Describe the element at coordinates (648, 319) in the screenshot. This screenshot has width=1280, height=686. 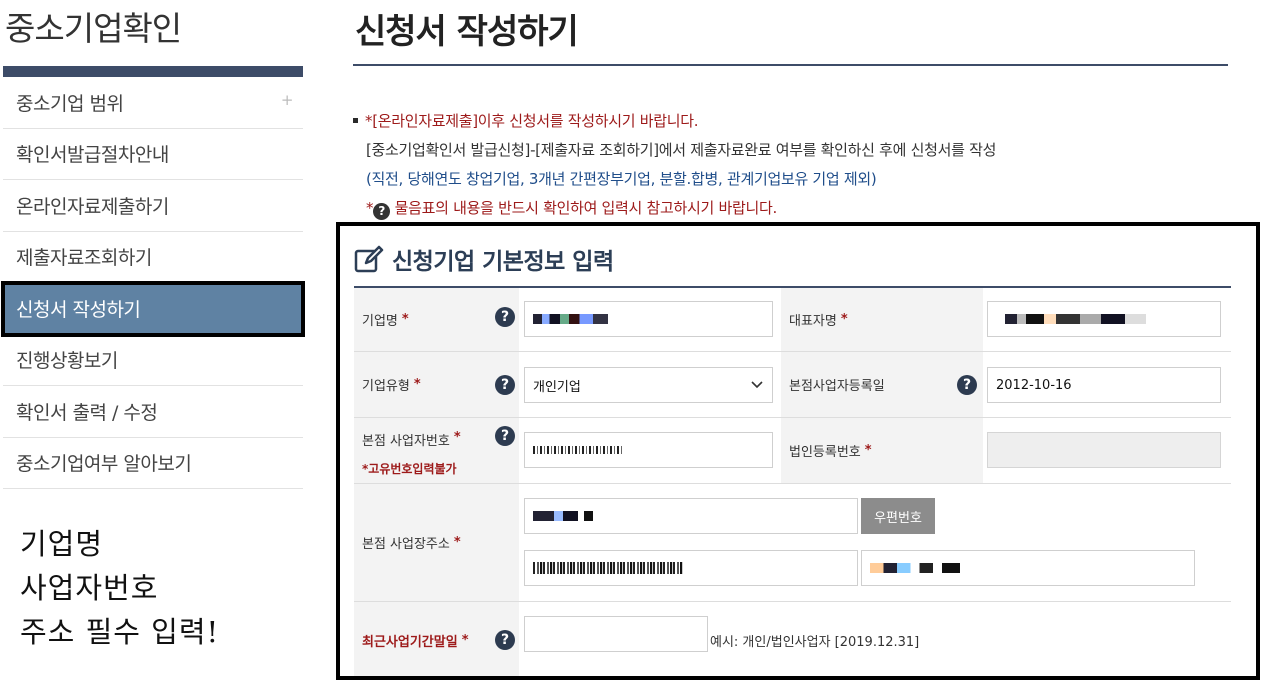
I see `company-name-input` at that location.